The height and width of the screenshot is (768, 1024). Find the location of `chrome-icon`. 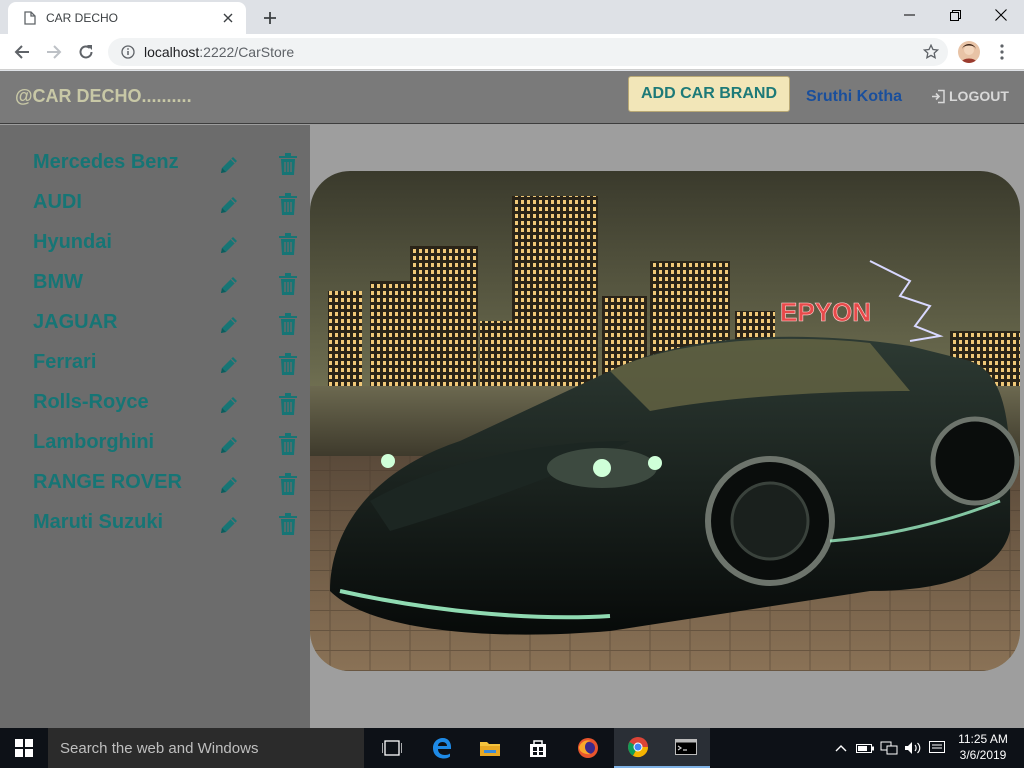

chrome-icon is located at coordinates (638, 748).